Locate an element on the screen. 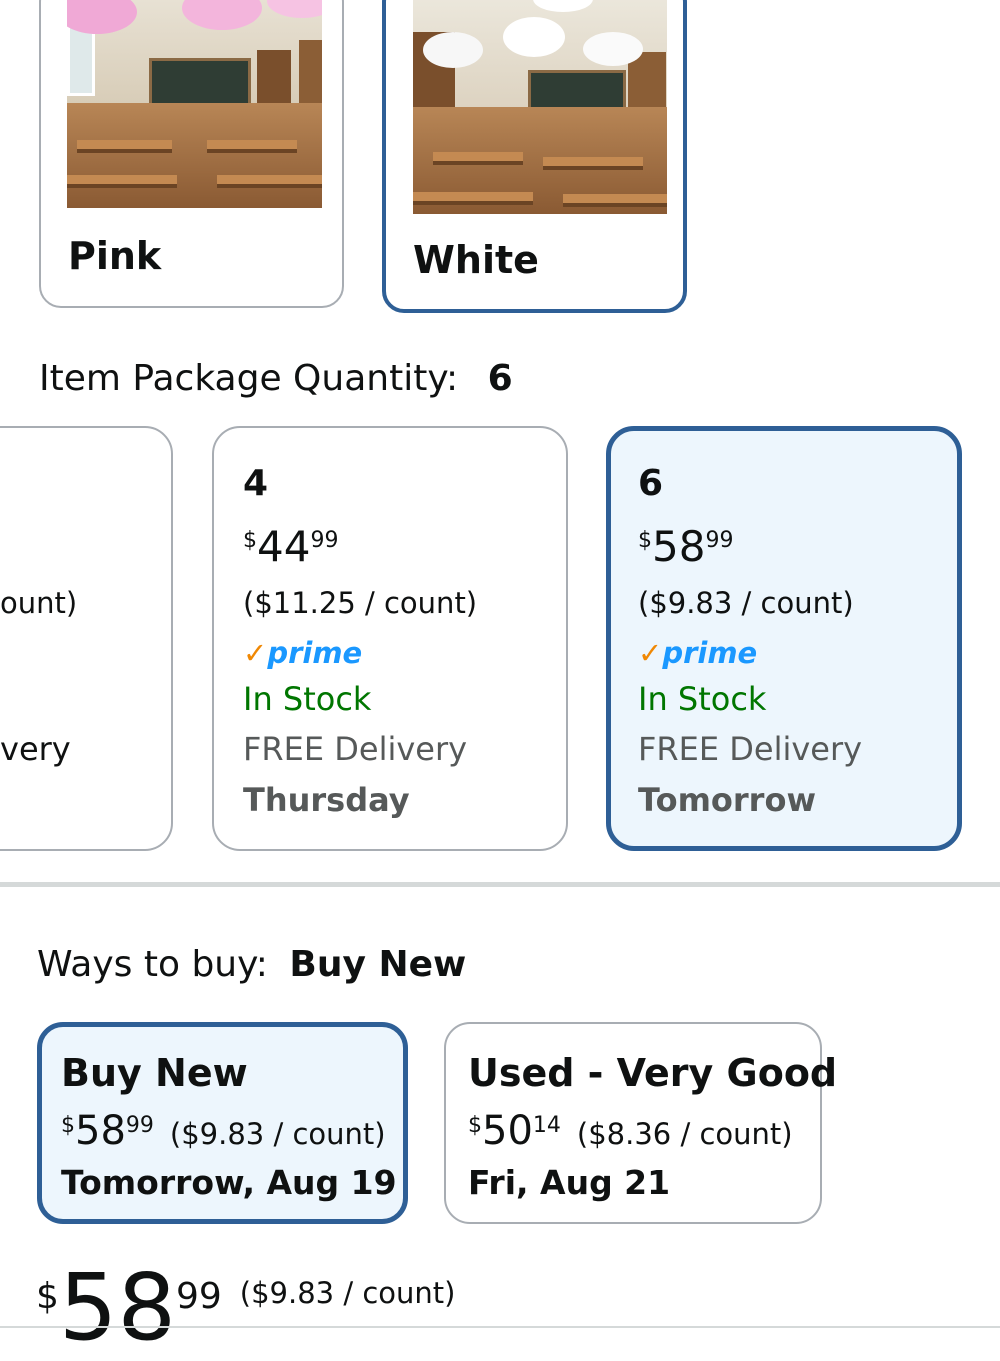  delivery-day: Thursday is located at coordinates (326, 800).